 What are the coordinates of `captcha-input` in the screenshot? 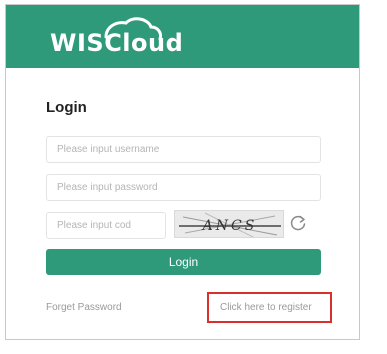 It's located at (106, 225).